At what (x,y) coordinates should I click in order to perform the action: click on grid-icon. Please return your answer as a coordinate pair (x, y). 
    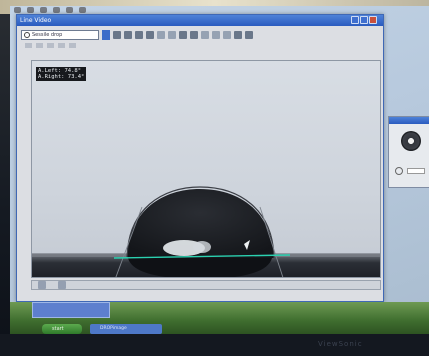
    Looking at the image, I should click on (238, 35).